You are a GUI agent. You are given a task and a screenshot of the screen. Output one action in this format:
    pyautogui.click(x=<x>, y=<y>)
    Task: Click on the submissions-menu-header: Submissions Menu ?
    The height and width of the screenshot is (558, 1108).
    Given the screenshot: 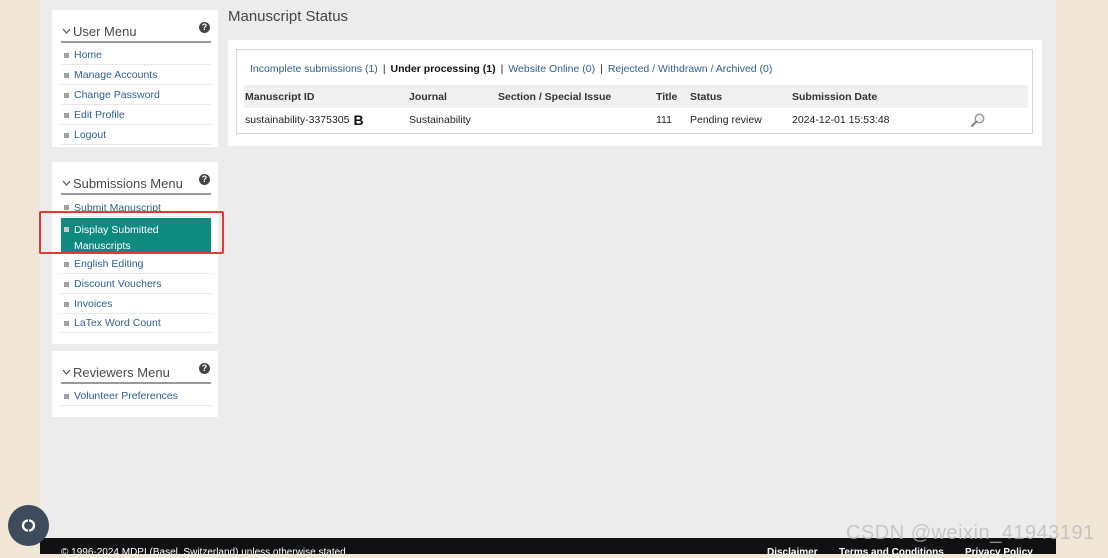 What is the action you would take?
    pyautogui.click(x=136, y=184)
    